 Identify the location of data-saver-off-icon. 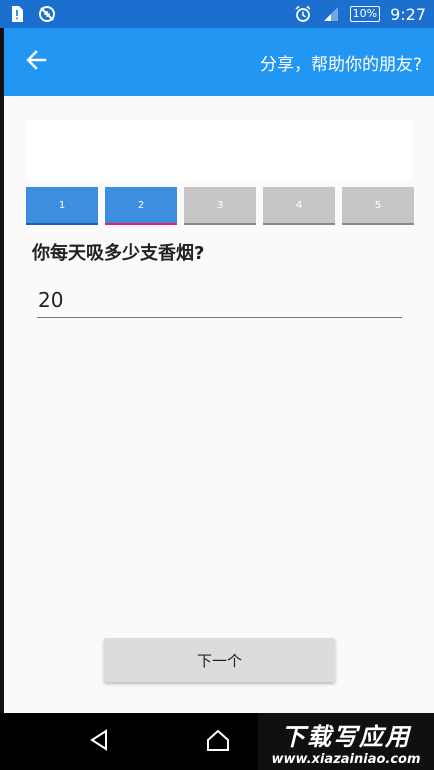
(47, 14).